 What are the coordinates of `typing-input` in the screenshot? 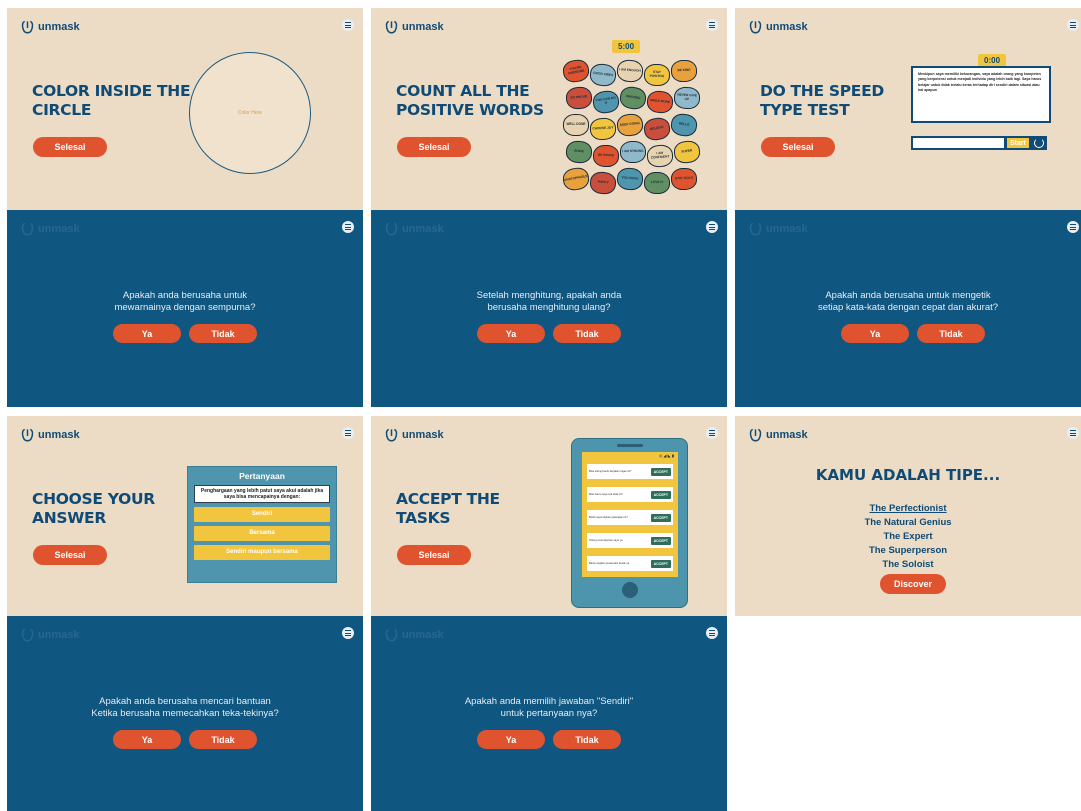 It's located at (958, 143).